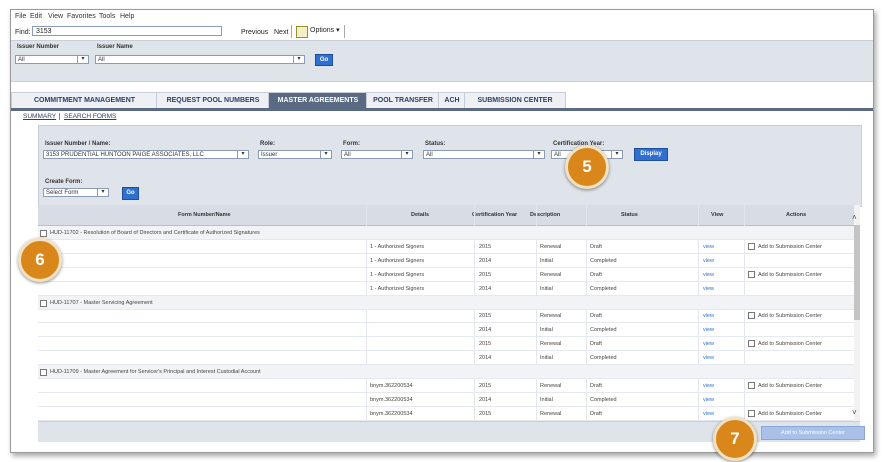  What do you see at coordinates (200, 59) in the screenshot?
I see `issuer-name-select: All ▾` at bounding box center [200, 59].